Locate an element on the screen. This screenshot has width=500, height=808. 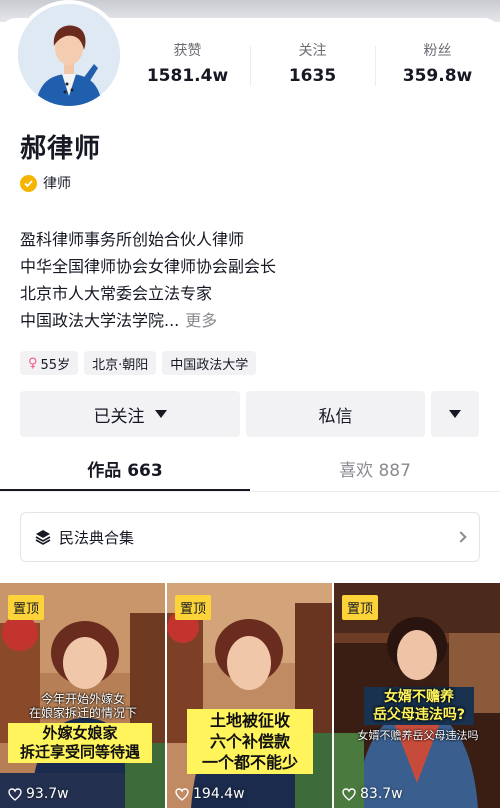
bio-more-link: 更多 is located at coordinates (201, 320).